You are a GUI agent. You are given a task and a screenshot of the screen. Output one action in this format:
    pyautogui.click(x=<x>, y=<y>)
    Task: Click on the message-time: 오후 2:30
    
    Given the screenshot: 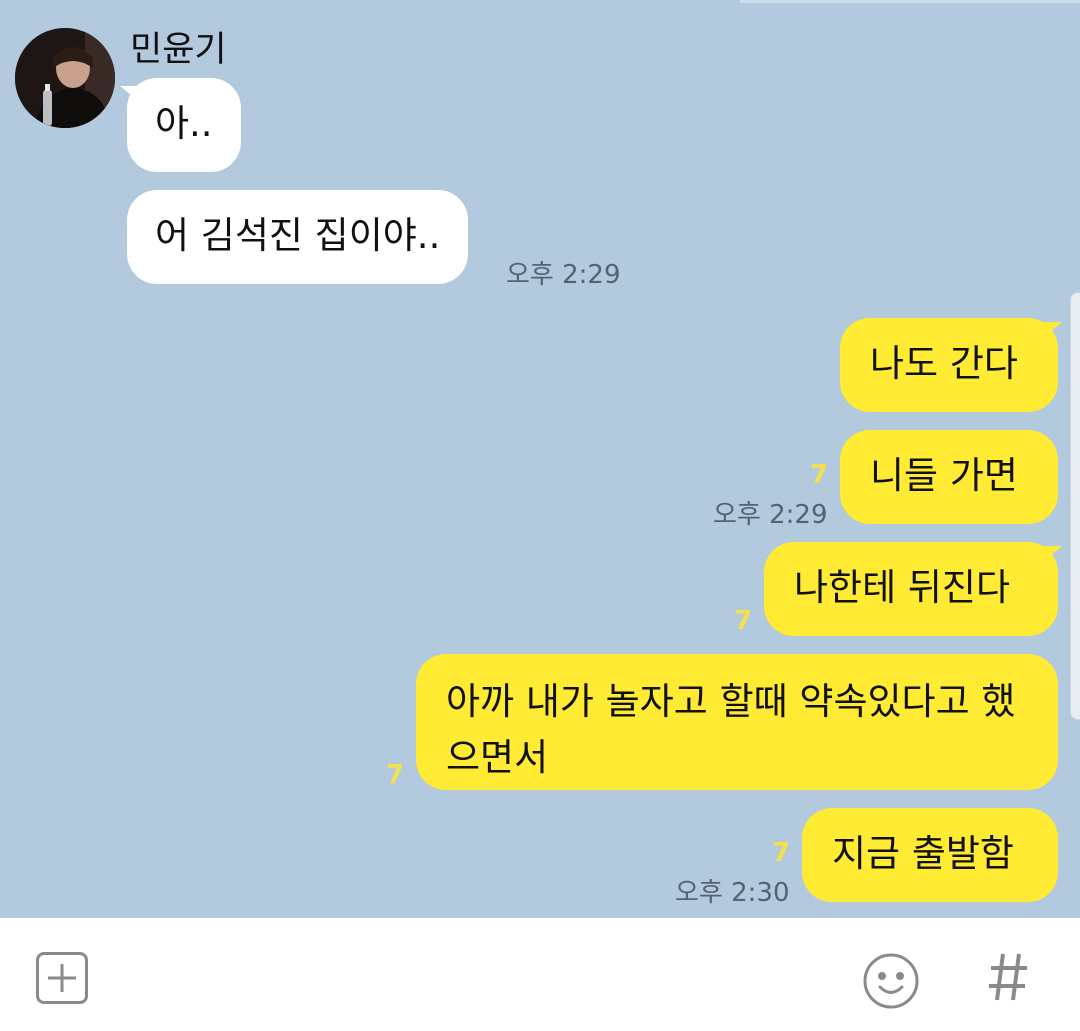 What is the action you would take?
    pyautogui.click(x=732, y=893)
    